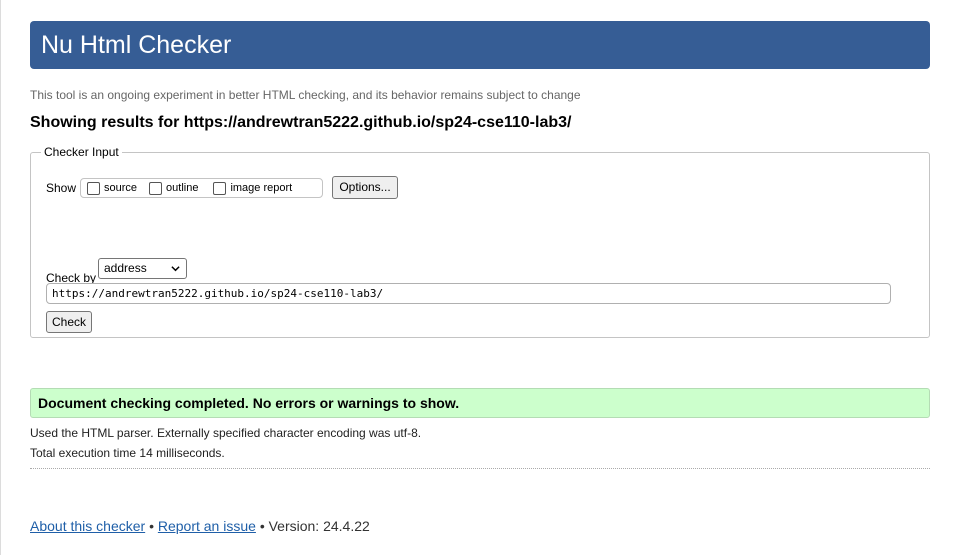 Image resolution: width=954 pixels, height=555 pixels. Describe the element at coordinates (201, 188) in the screenshot. I see `show-options-group: source outline image report` at that location.